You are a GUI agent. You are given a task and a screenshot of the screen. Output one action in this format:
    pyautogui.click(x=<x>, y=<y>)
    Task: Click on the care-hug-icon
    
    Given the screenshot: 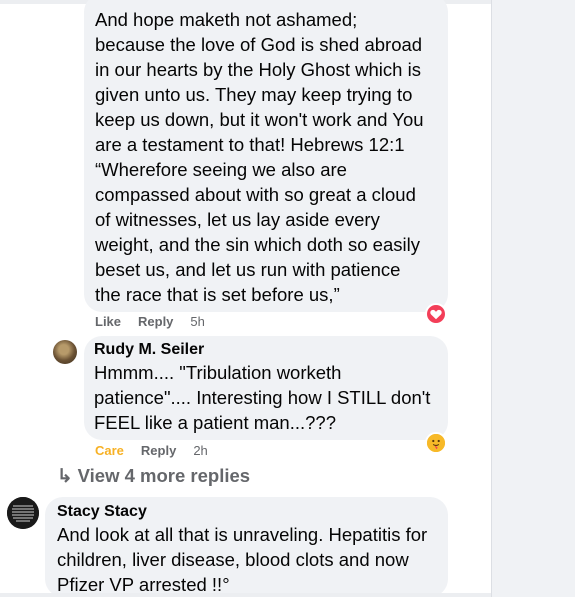 What is the action you would take?
    pyautogui.click(x=436, y=443)
    